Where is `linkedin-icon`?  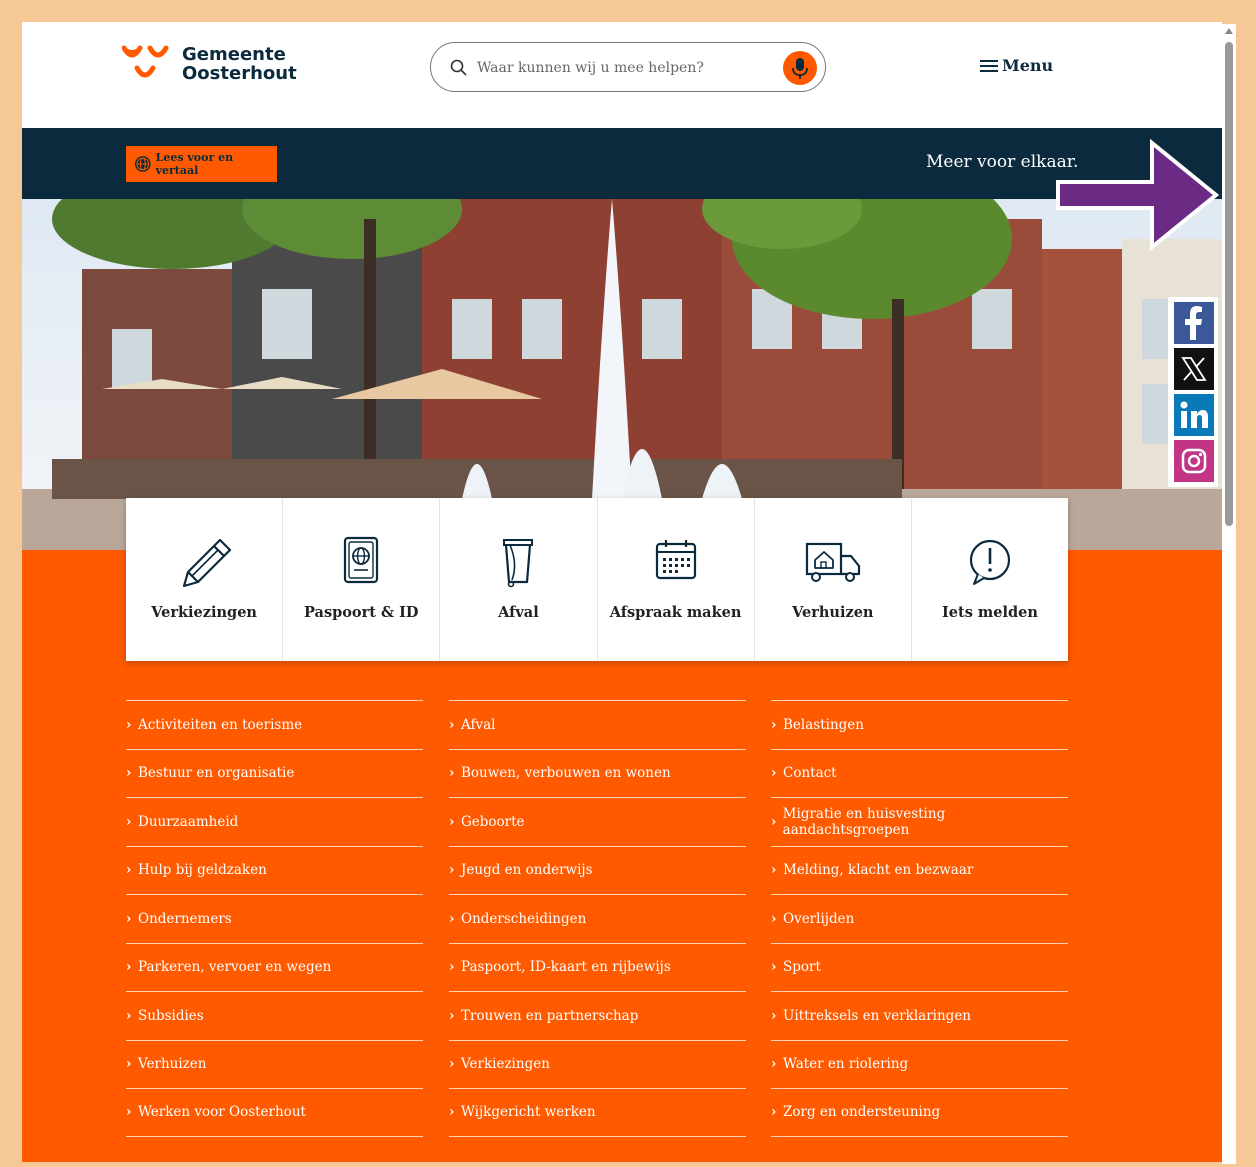 linkedin-icon is located at coordinates (1194, 414).